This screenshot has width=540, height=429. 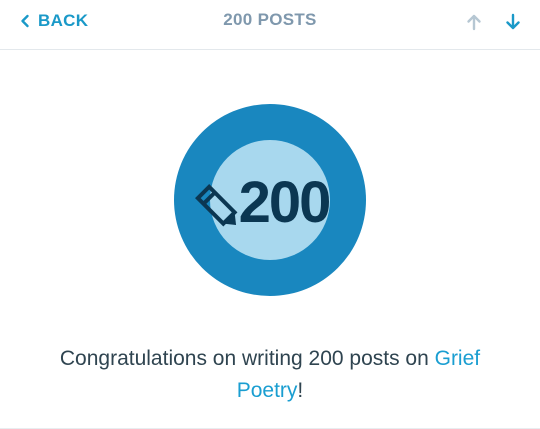 I want to click on message-text: Congratulations on writing 200 posts on, so click(x=247, y=358).